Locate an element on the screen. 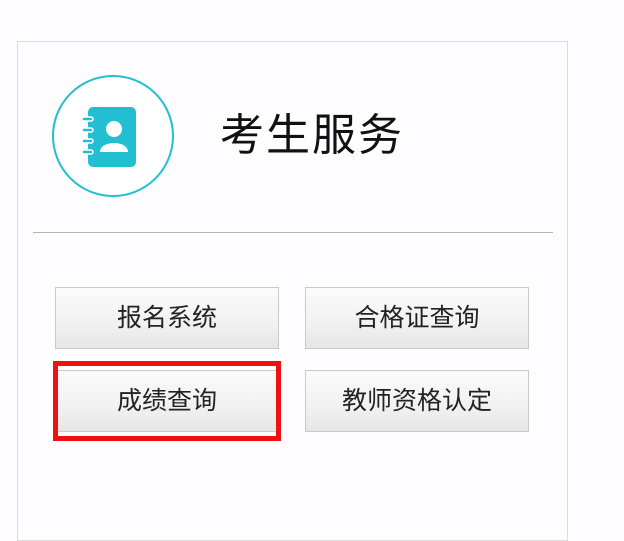 The height and width of the screenshot is (541, 624). service-icon-badge is located at coordinates (113, 136).